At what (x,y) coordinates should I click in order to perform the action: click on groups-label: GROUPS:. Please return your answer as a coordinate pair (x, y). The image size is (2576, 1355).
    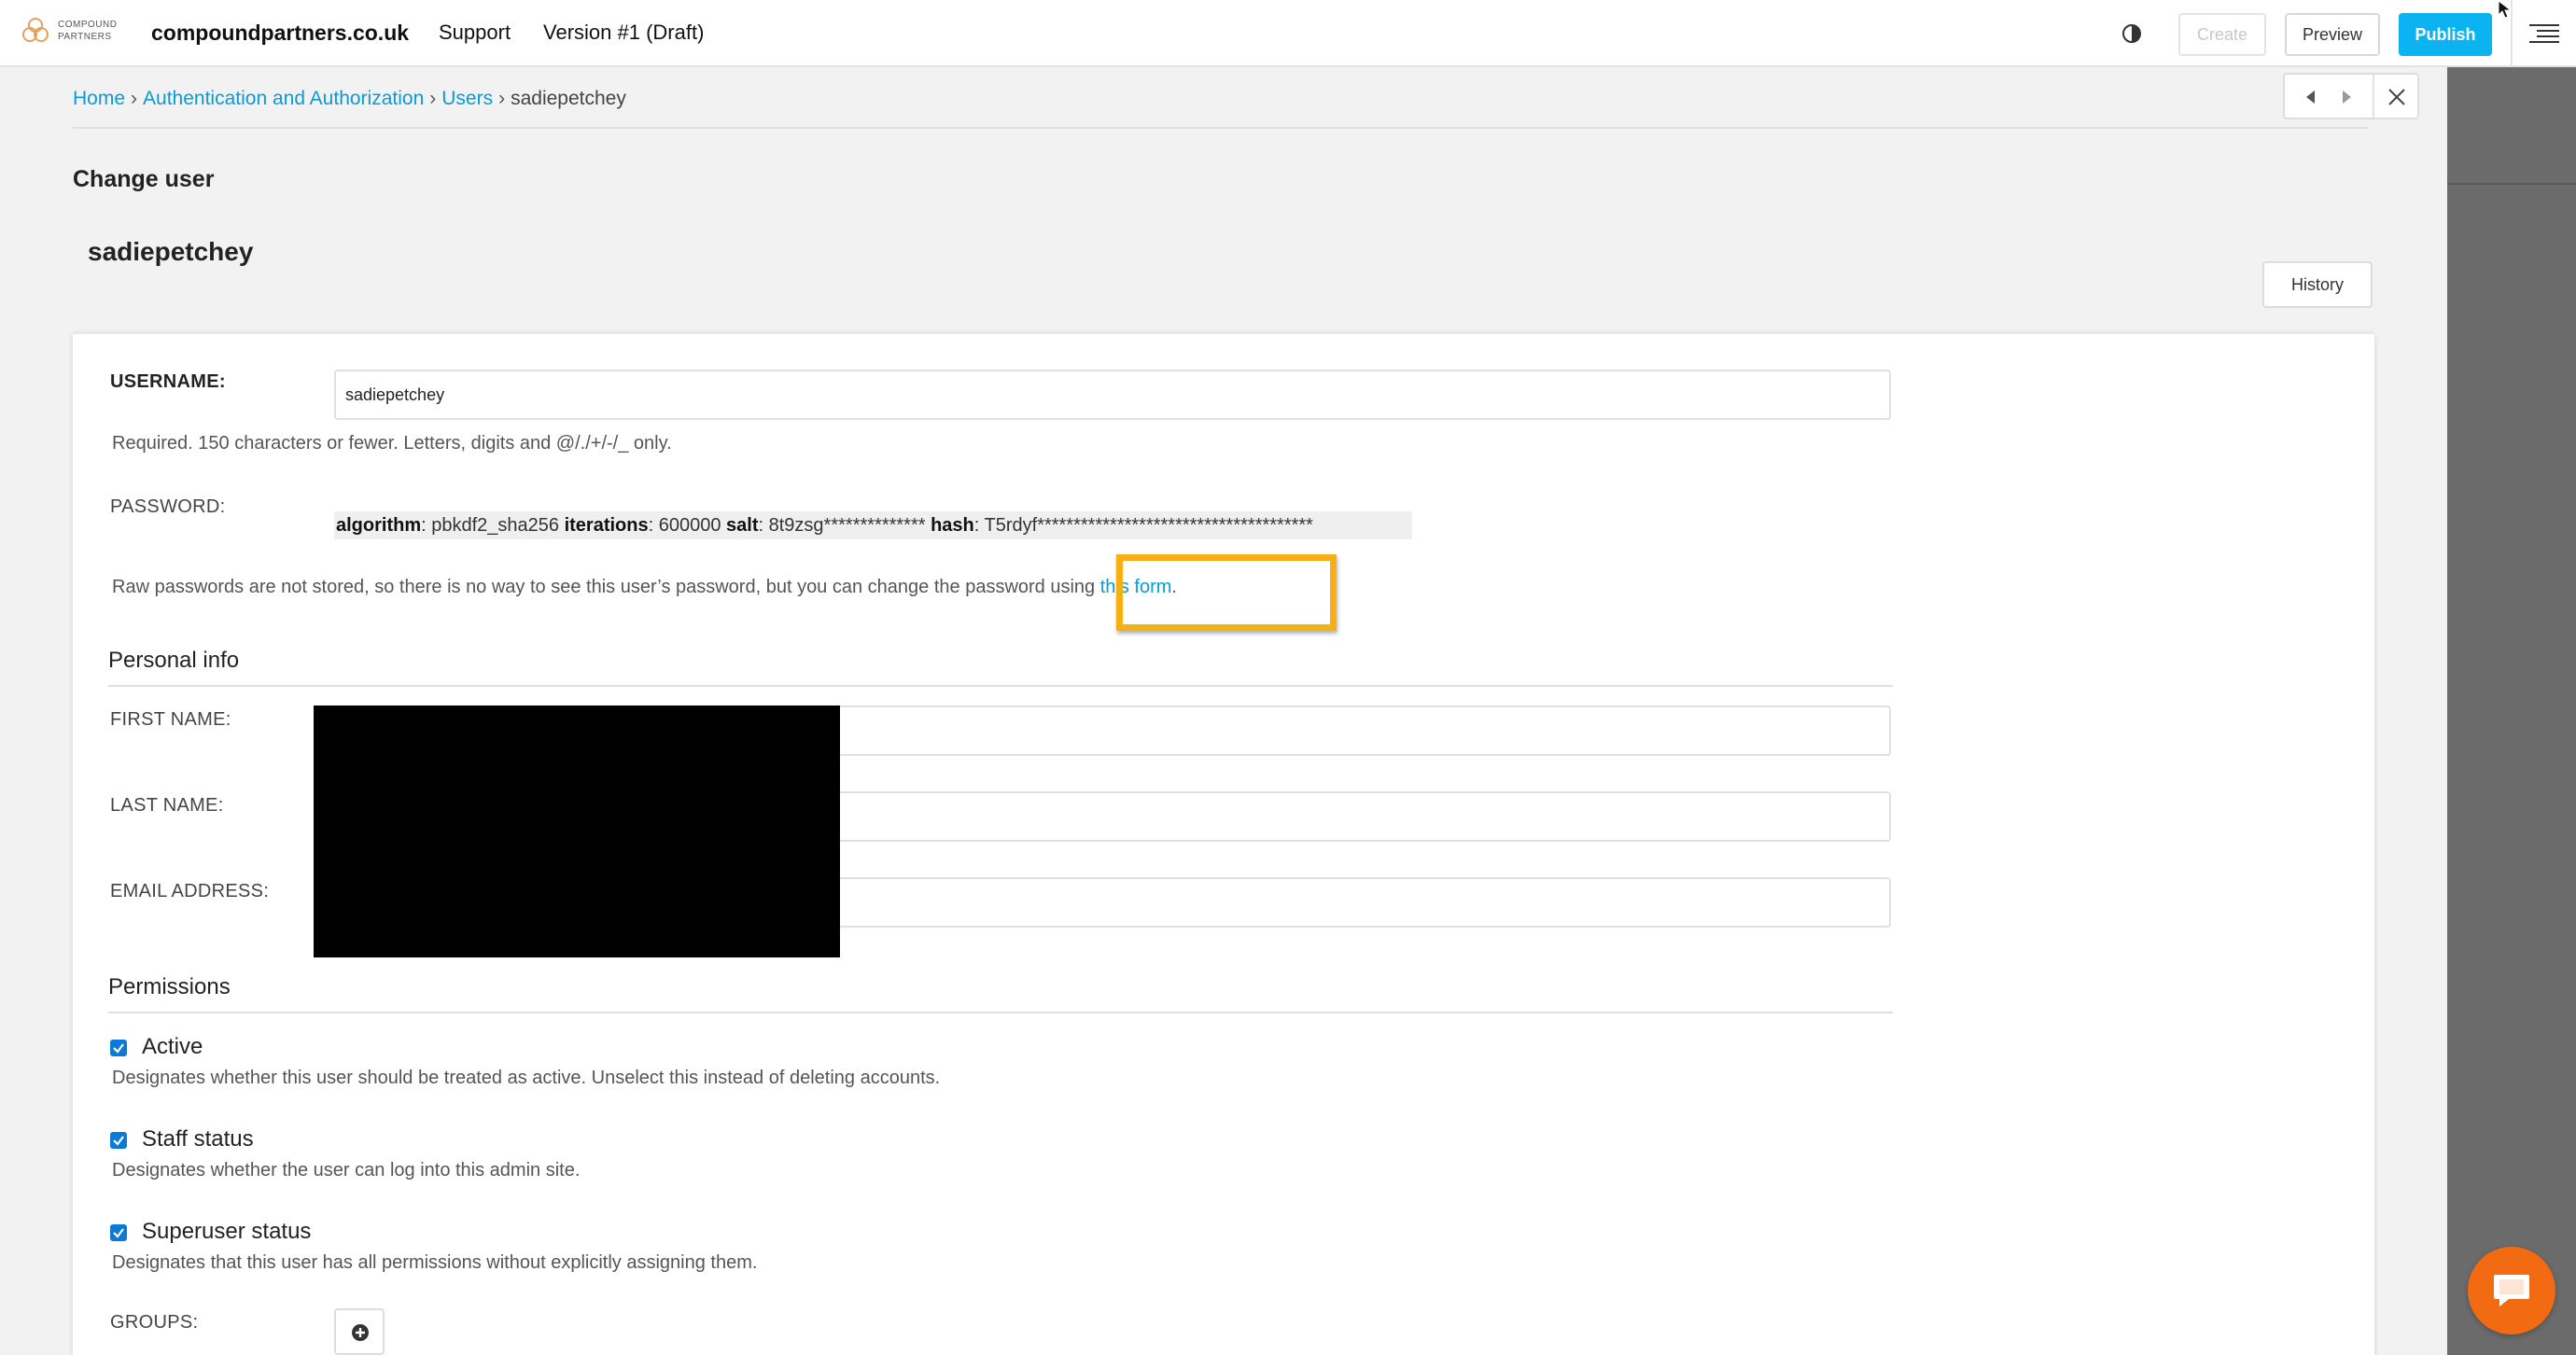
    Looking at the image, I should click on (154, 1322).